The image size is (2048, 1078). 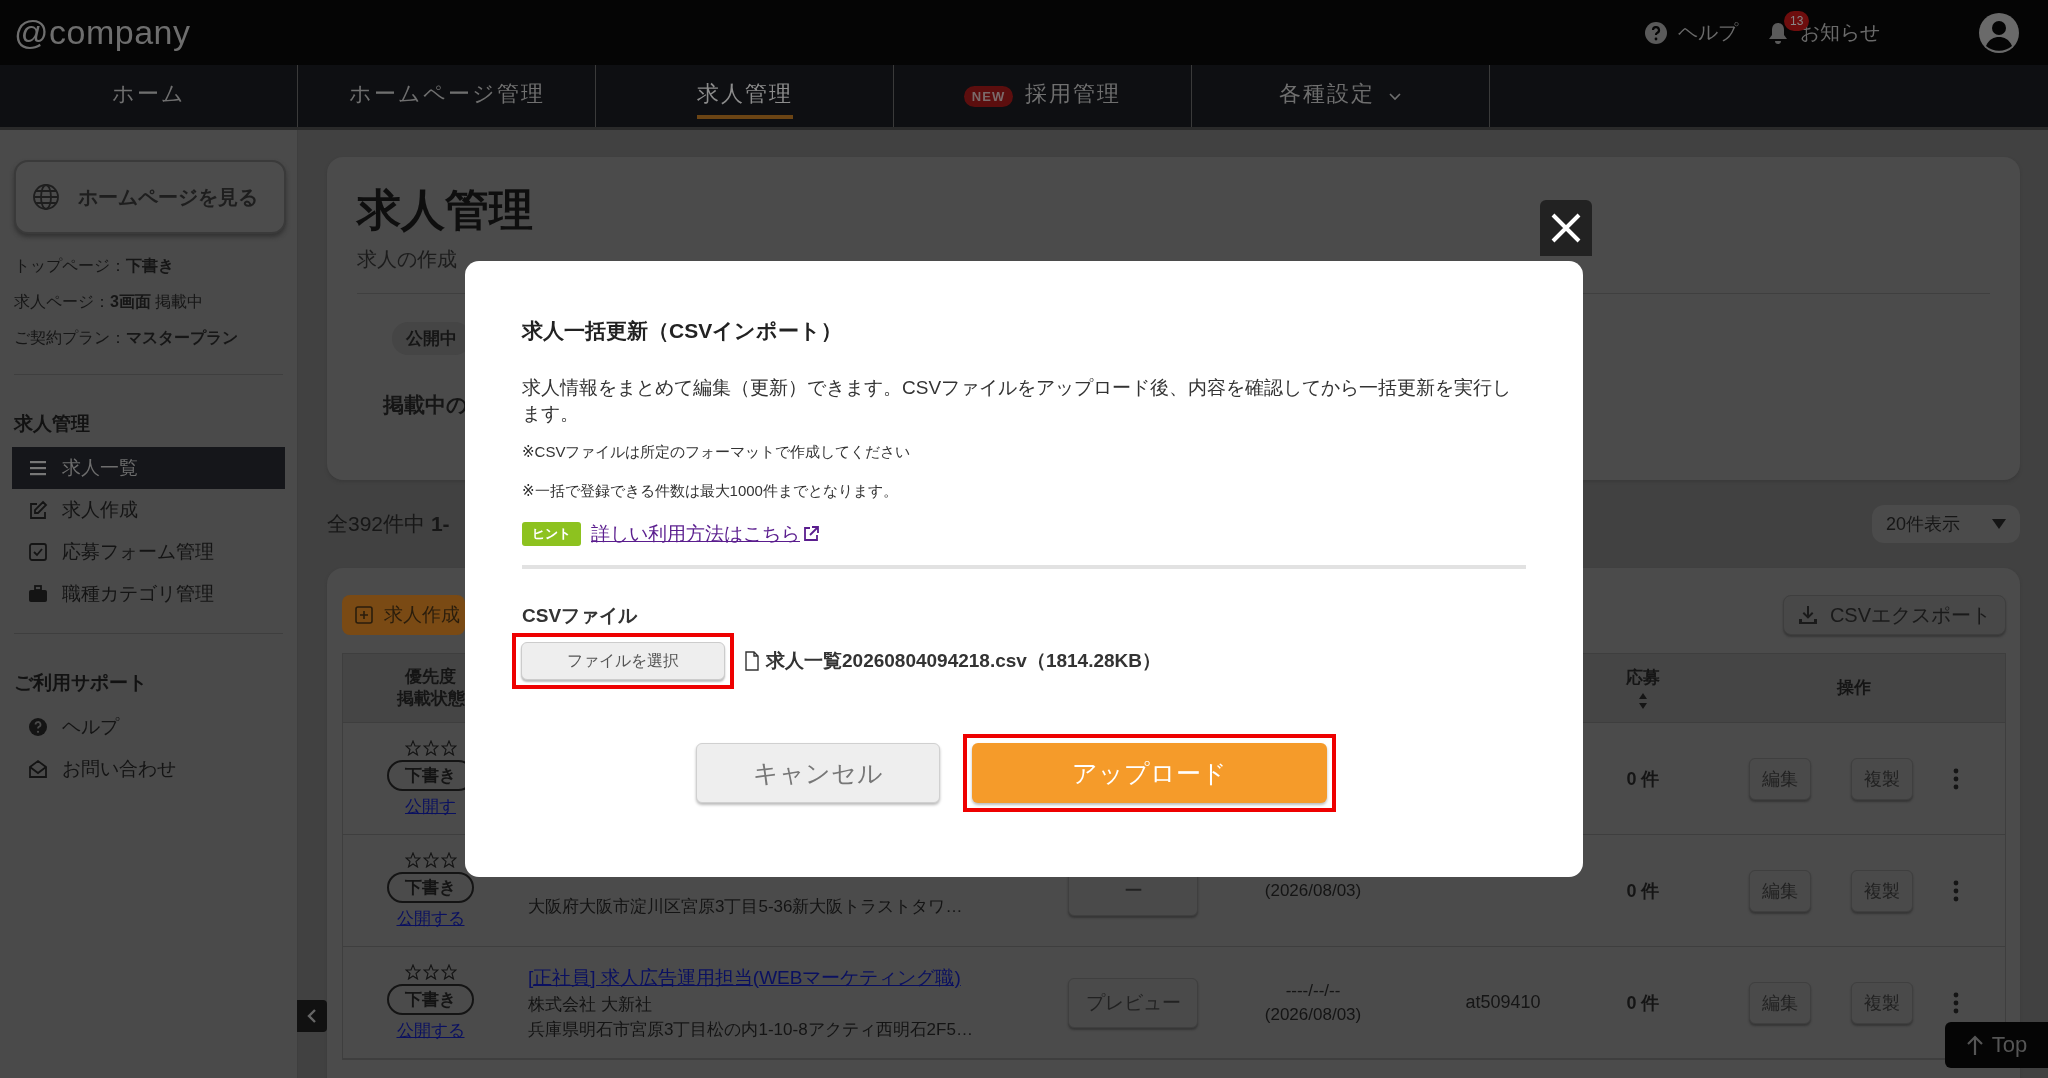 I want to click on dialog-description: 求人情報をまとめて編集（更新）できます。CSVファイルをアップロード後、内容を確認してから一括更新を実行します。, so click(x=1017, y=401).